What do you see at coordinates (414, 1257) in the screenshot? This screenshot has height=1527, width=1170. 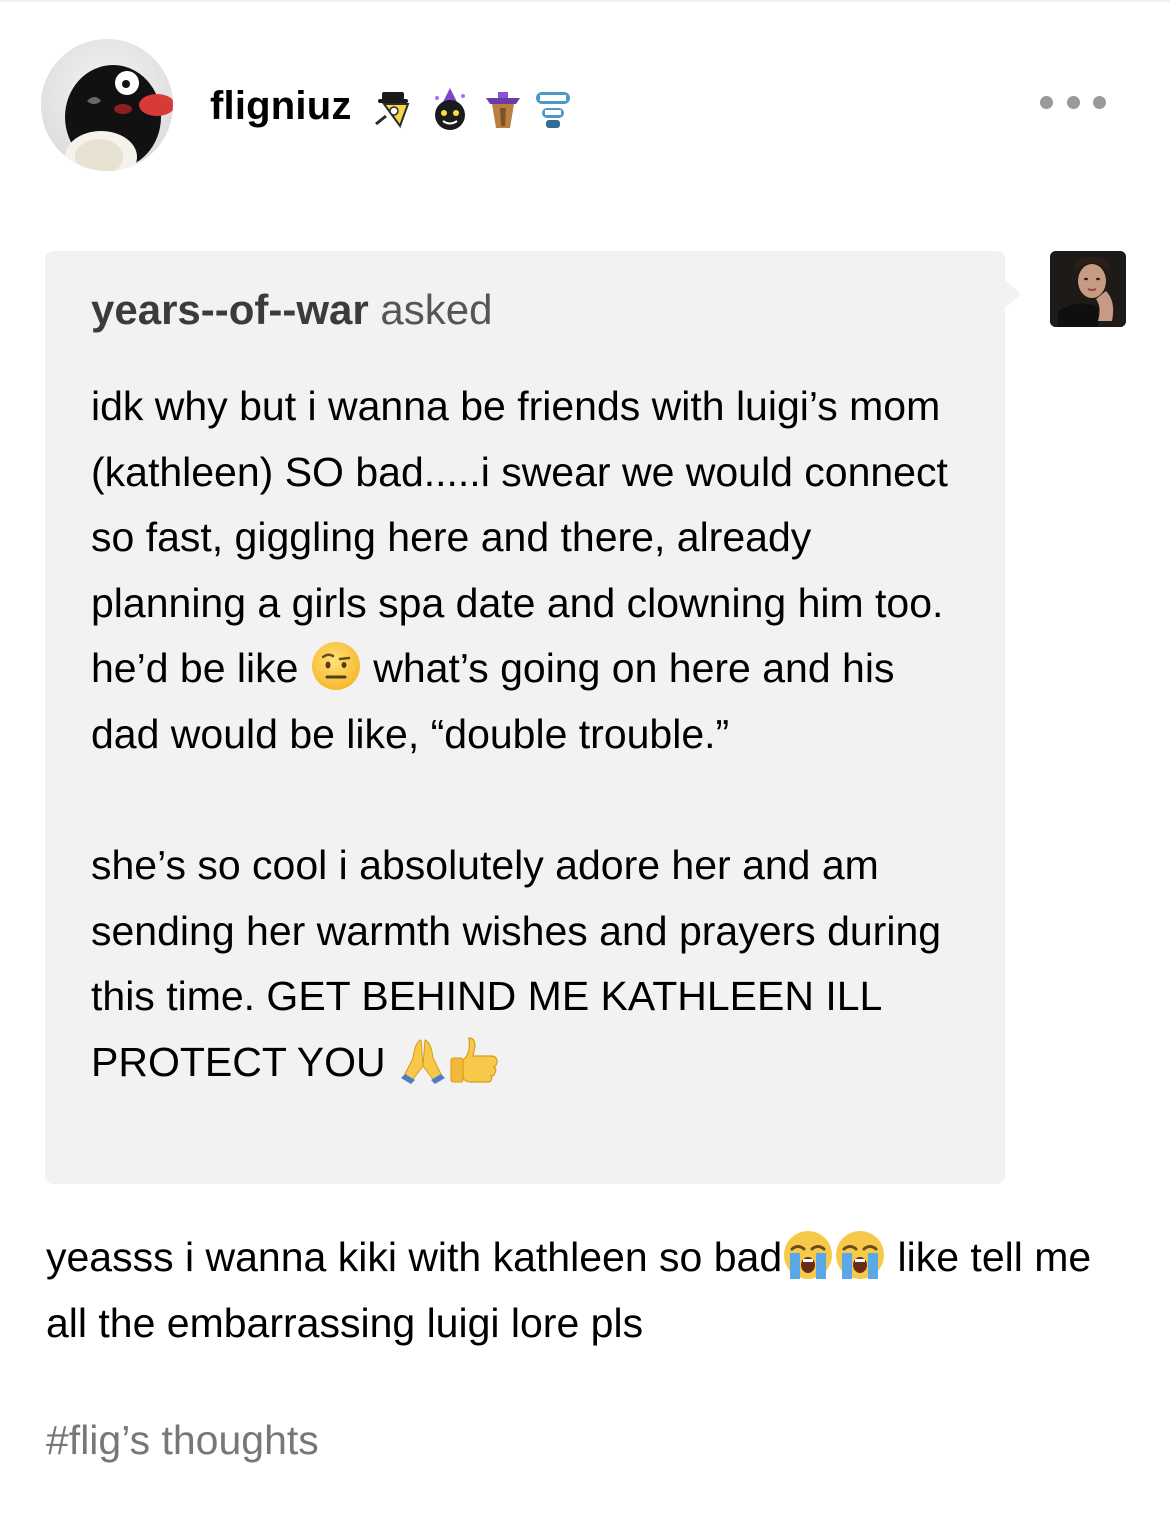 I see `answer-text-part: yeasss i wanna kiki with kathleen so bad` at bounding box center [414, 1257].